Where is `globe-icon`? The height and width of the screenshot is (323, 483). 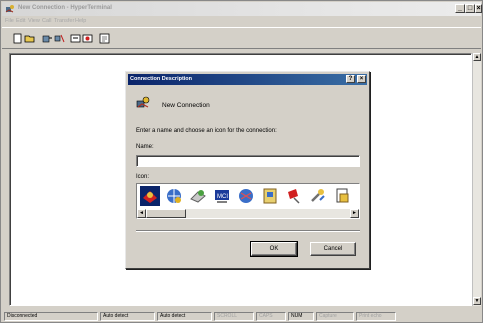
globe-icon is located at coordinates (174, 196).